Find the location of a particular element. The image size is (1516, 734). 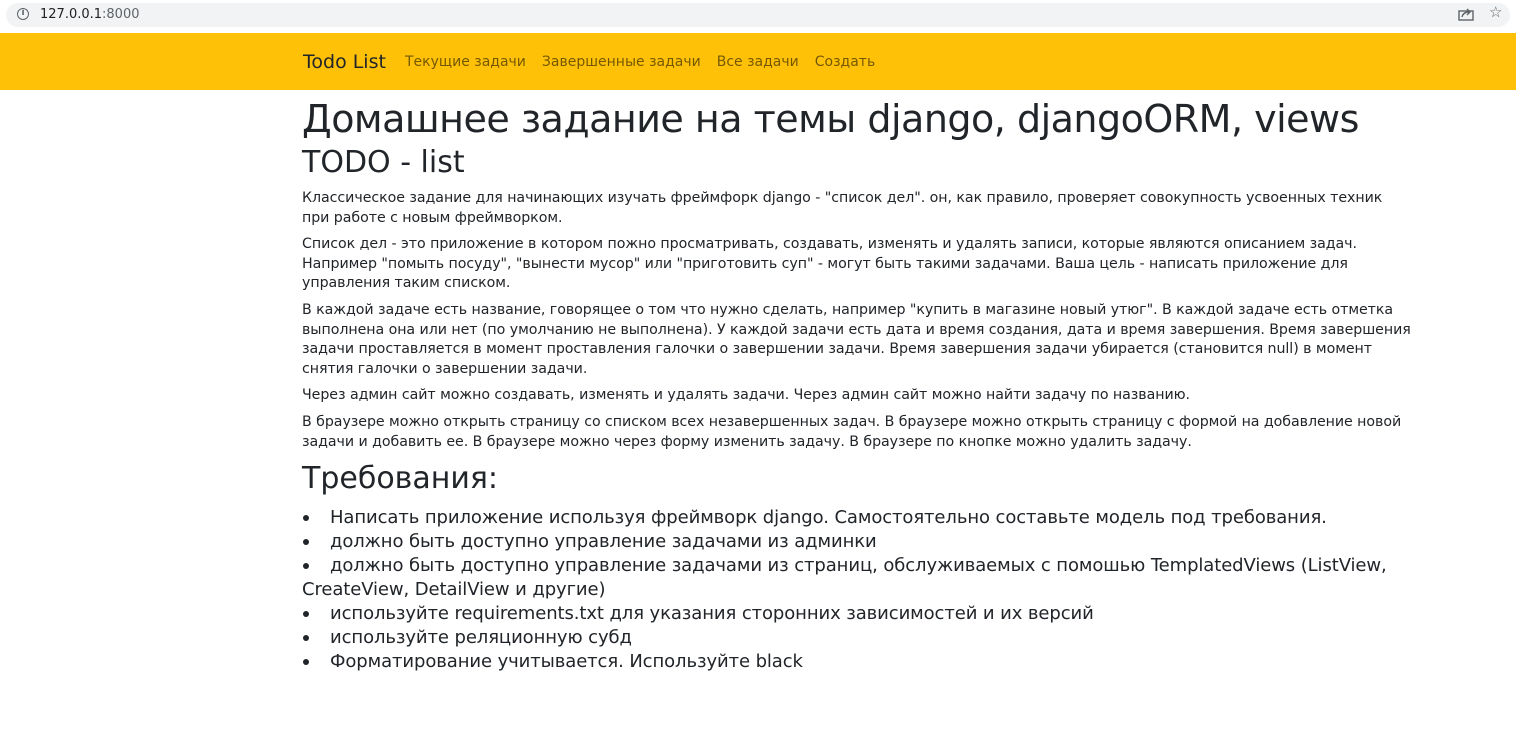

url-port: :8000 is located at coordinates (121, 14).